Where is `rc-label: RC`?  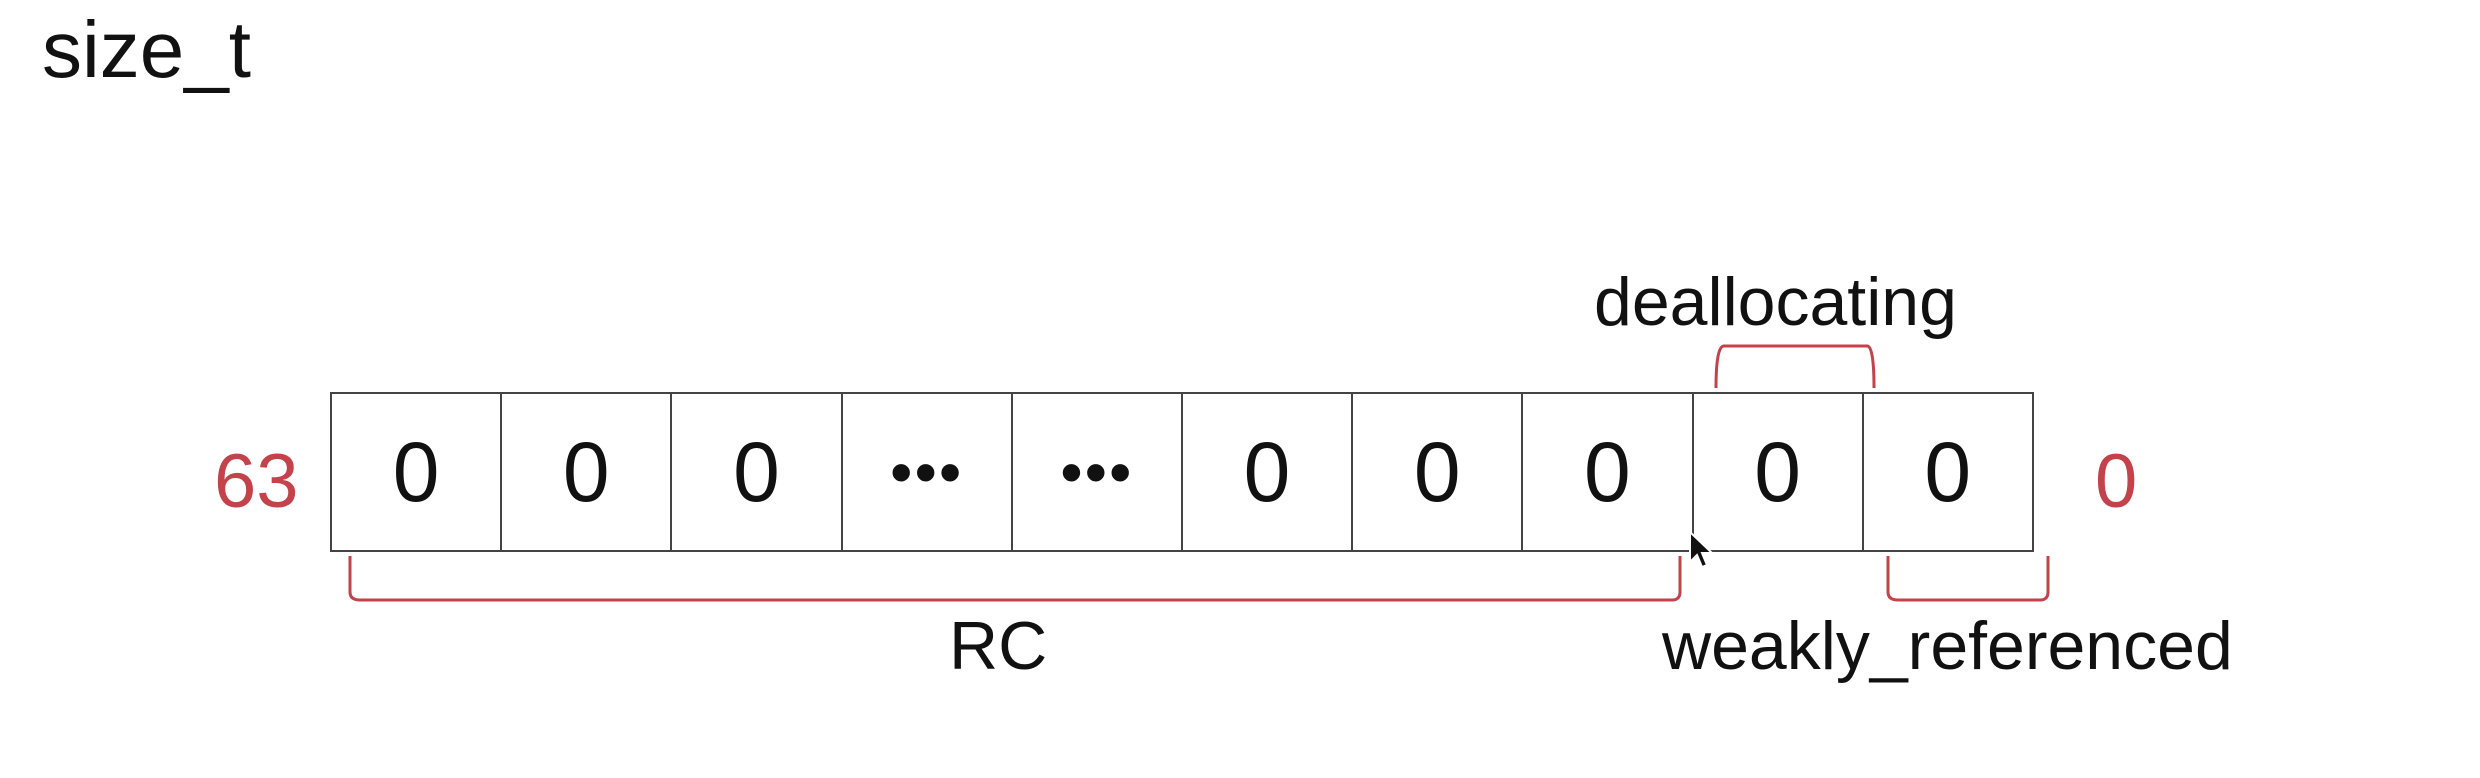 rc-label: RC is located at coordinates (998, 646).